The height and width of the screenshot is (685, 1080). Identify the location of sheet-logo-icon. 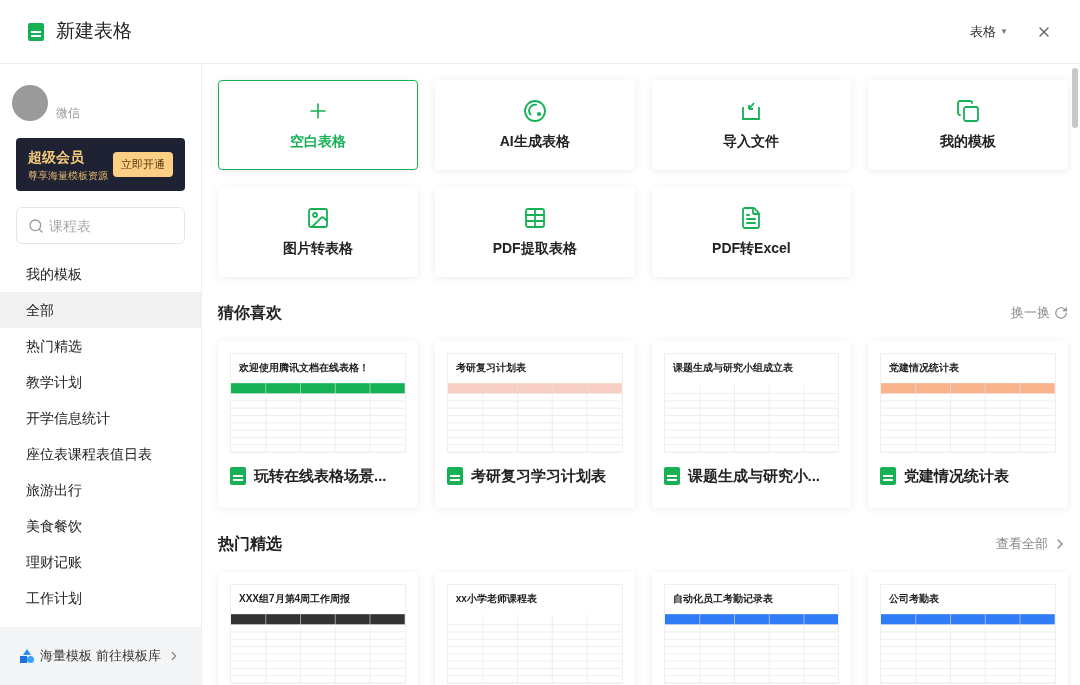
(36, 31).